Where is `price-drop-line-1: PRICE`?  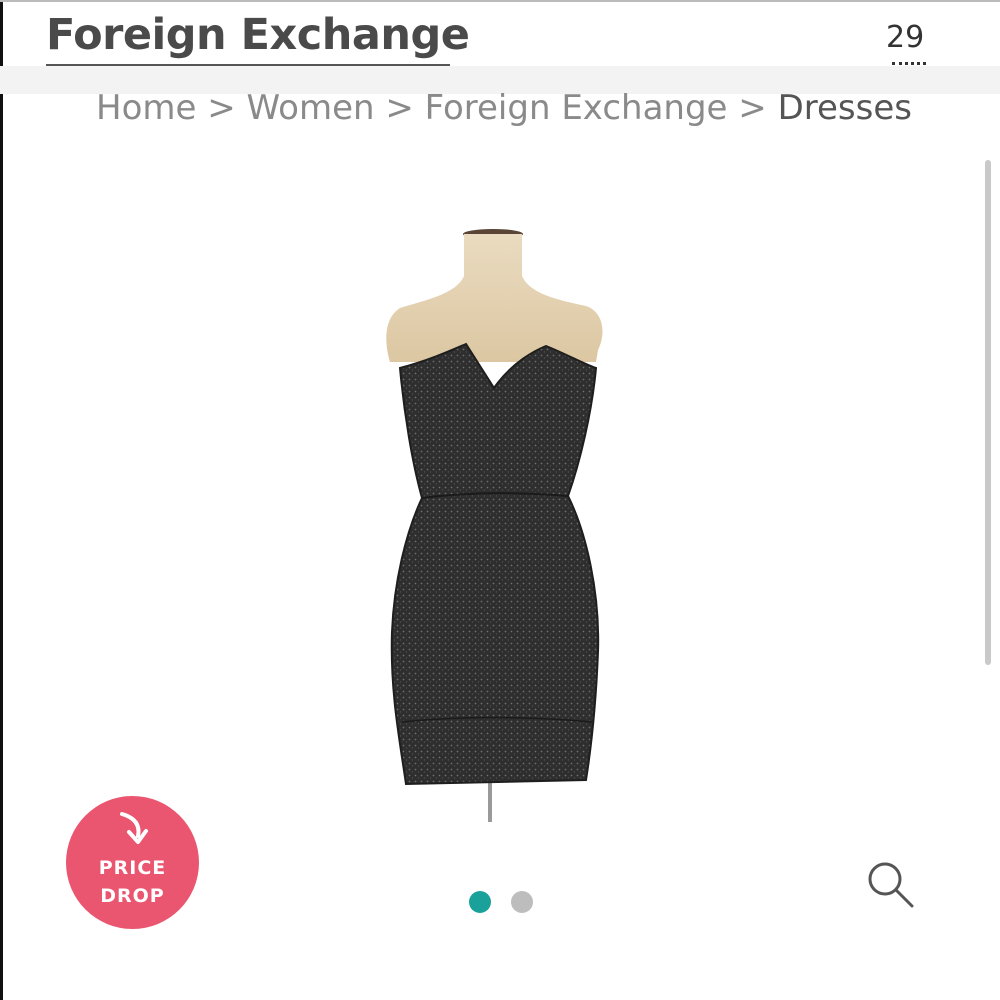
price-drop-line-1: PRICE is located at coordinates (132, 868).